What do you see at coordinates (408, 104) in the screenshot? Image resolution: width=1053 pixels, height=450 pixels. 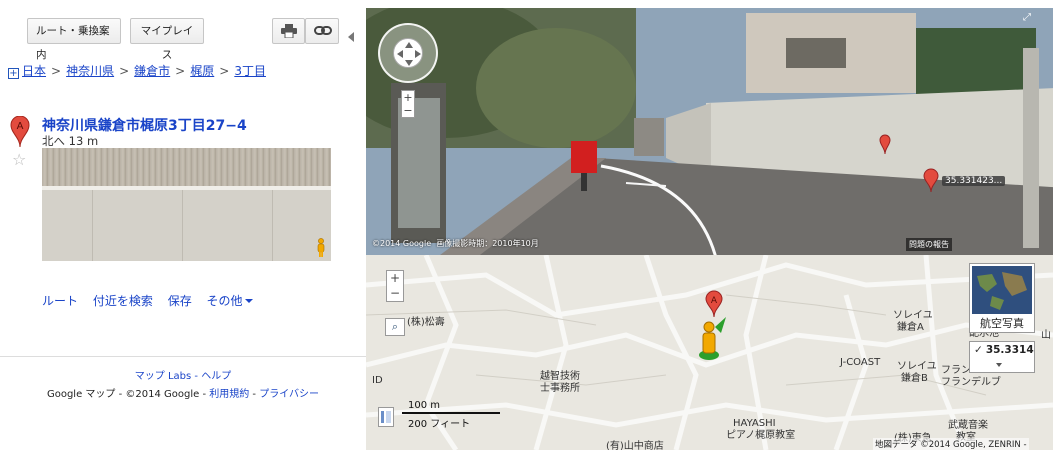 I see `street-view-zoom-control: + −` at bounding box center [408, 104].